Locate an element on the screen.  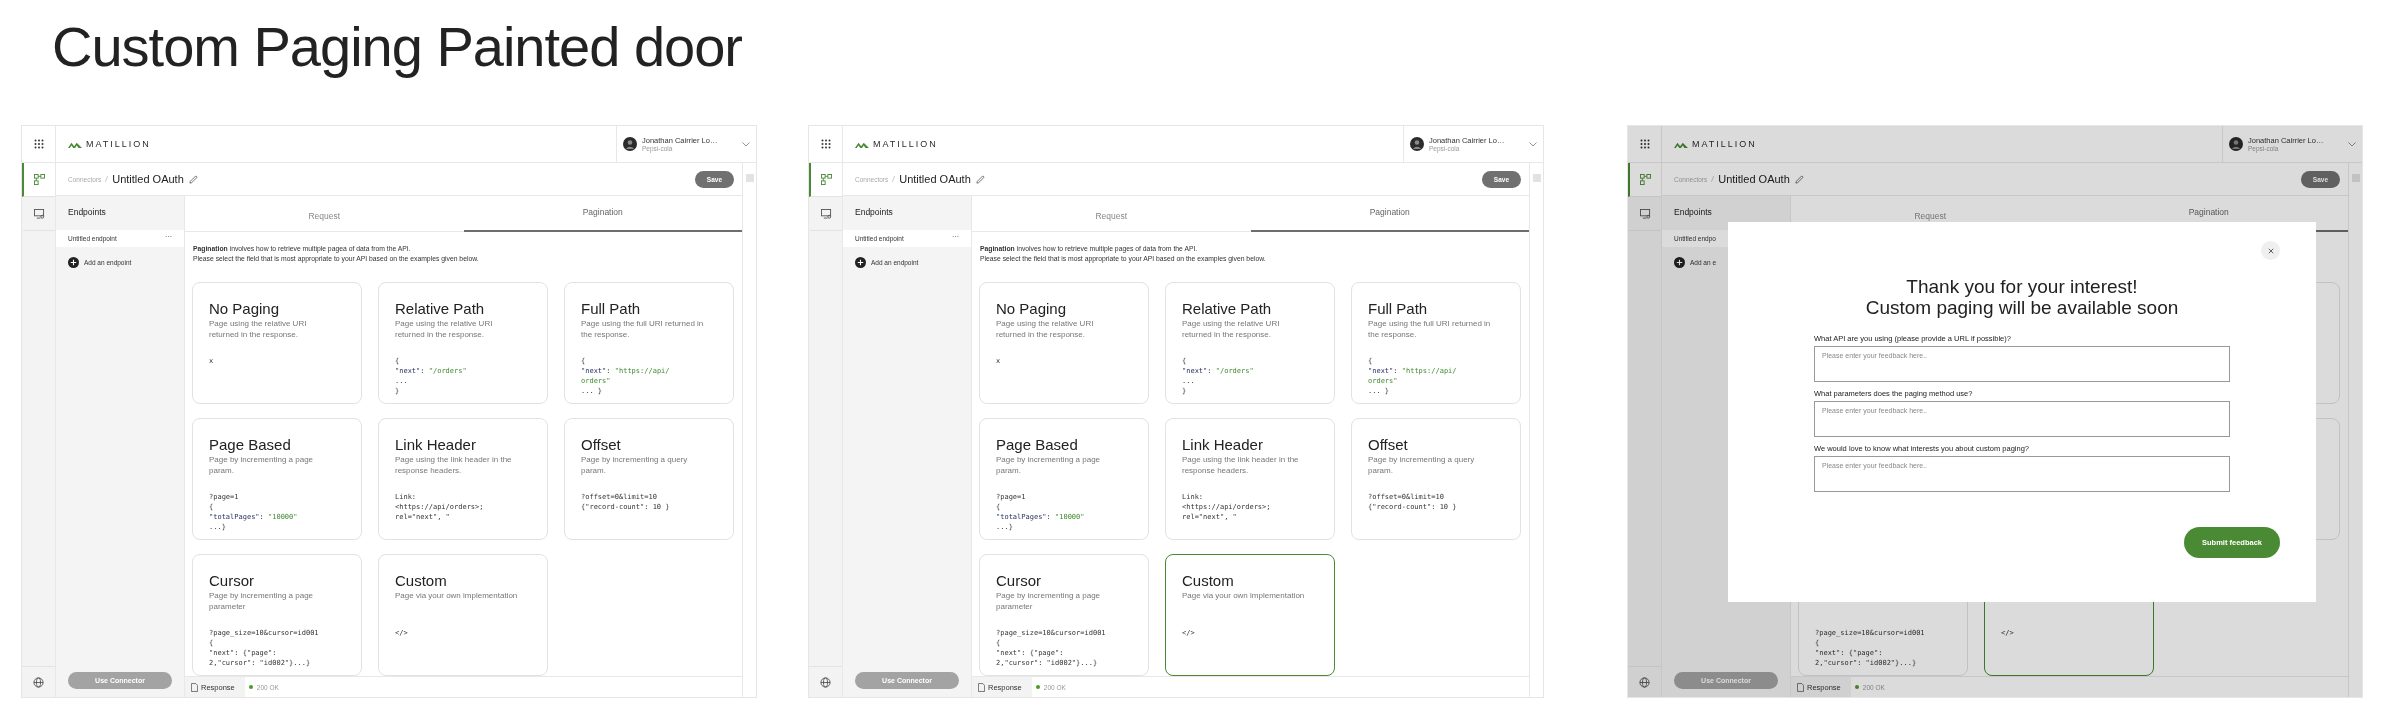
dialog-title: Thank you for your interest! Custom paging will be available soon is located at coordinates (2022, 297).